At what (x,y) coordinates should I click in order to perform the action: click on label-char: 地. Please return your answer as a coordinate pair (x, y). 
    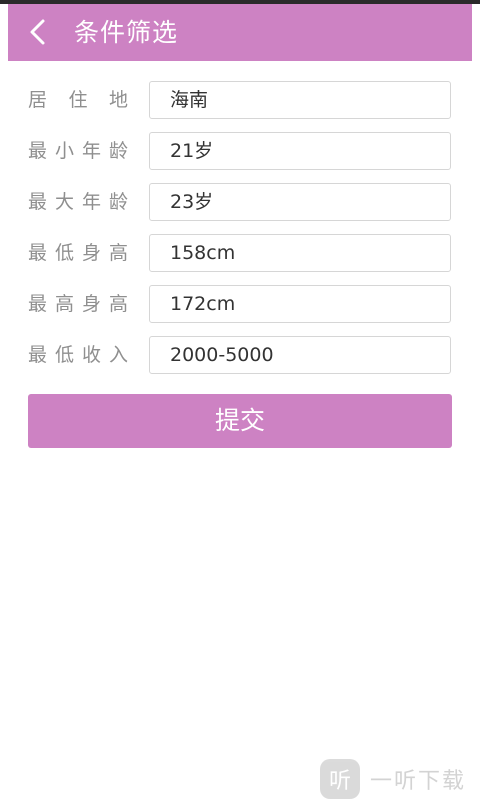
    Looking at the image, I should click on (118, 100).